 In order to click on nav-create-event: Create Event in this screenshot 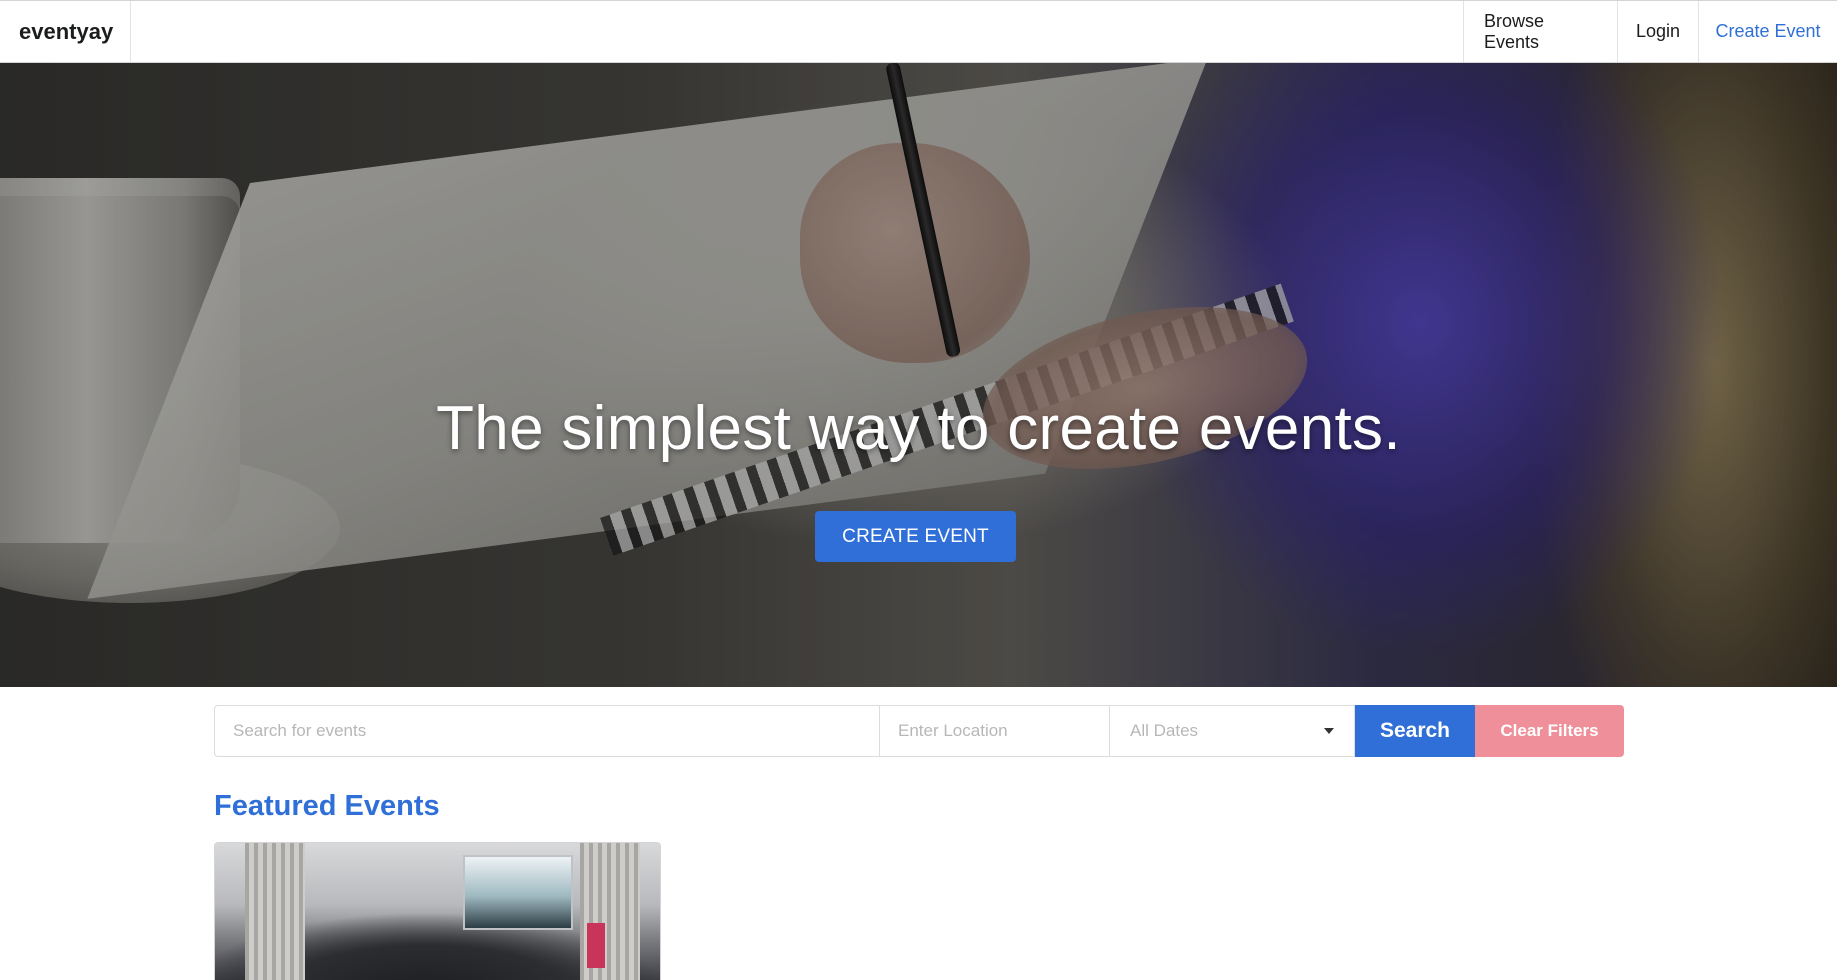, I will do `click(1767, 31)`.